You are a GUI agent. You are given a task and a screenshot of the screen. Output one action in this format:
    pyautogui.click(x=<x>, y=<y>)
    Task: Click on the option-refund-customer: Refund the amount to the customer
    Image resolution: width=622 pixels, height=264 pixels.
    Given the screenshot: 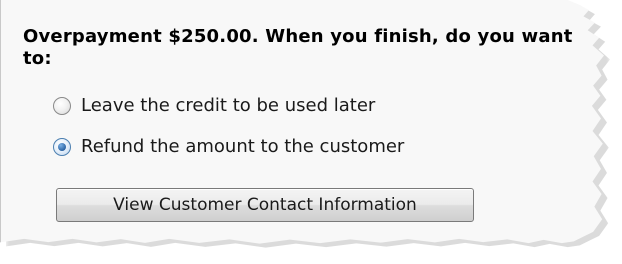 What is the action you would take?
    pyautogui.click(x=228, y=147)
    